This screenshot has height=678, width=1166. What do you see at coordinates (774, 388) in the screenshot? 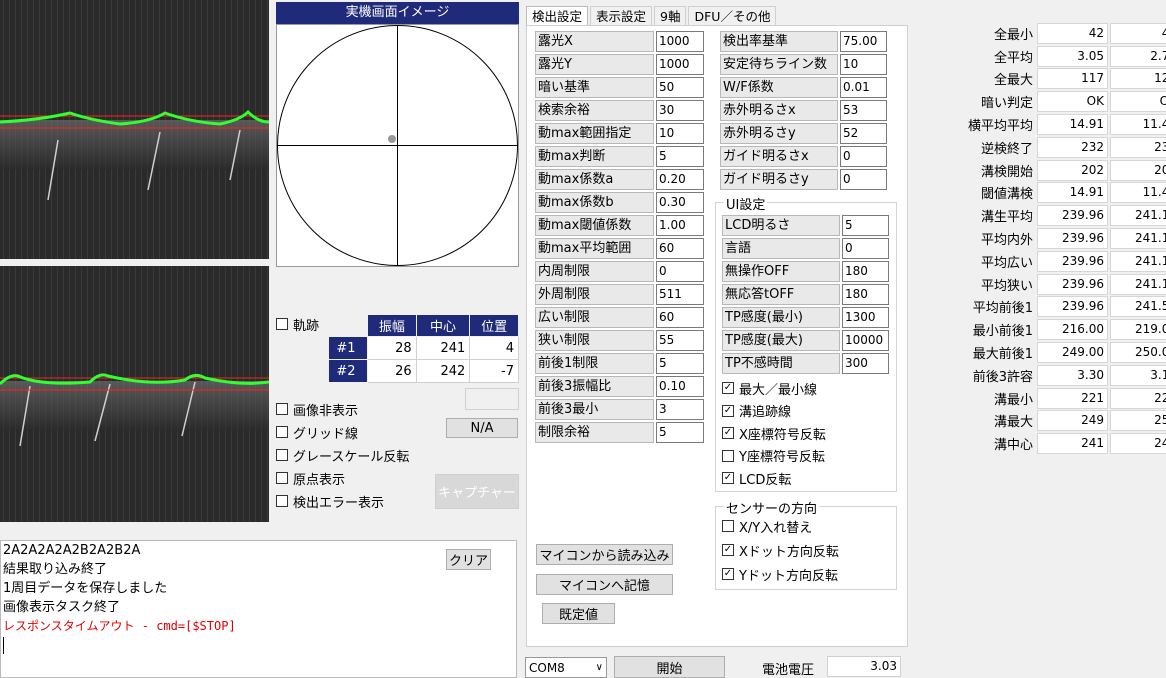
I see `check-minmax-lines: ✓ 最大／最小線` at bounding box center [774, 388].